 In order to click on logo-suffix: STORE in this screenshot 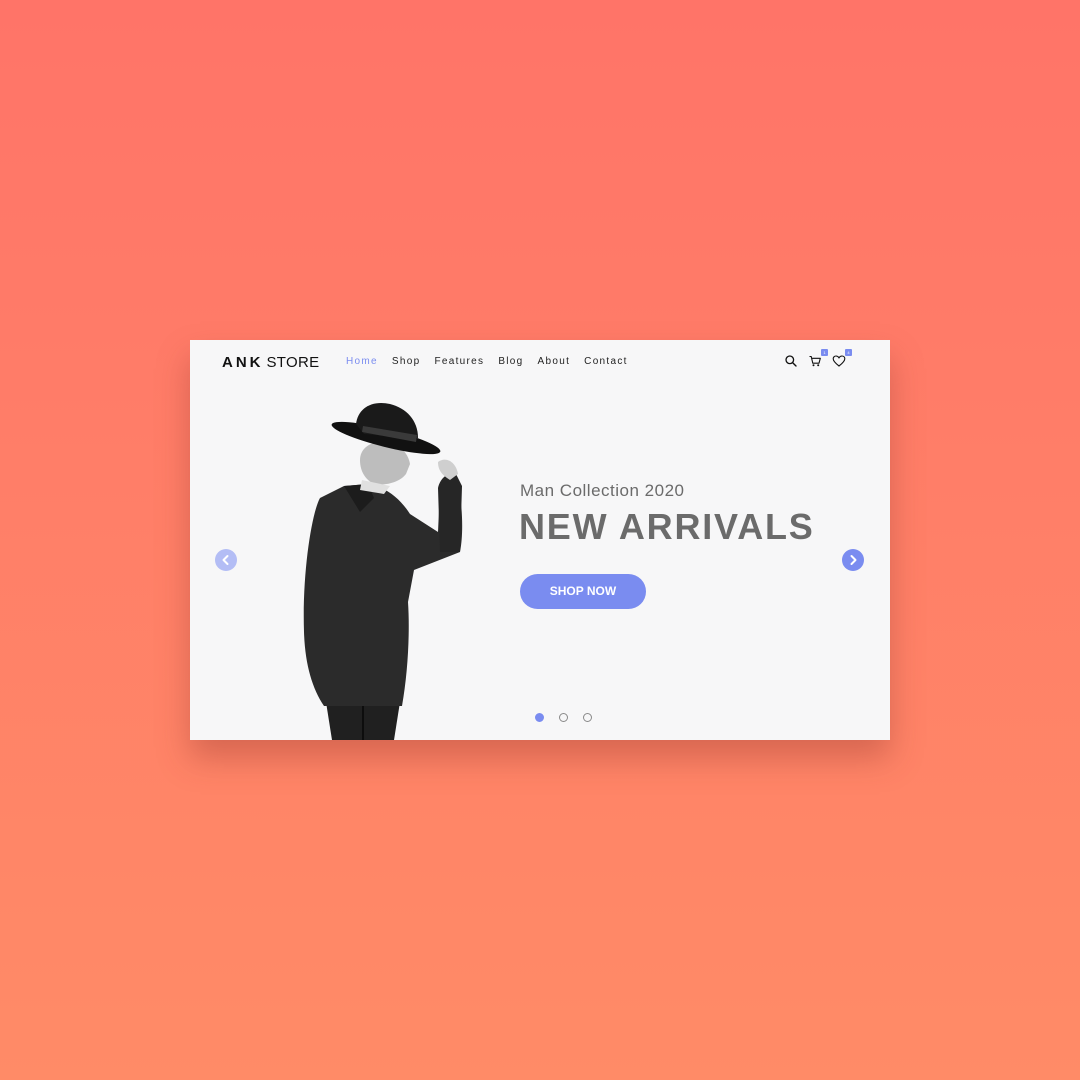, I will do `click(293, 362)`.